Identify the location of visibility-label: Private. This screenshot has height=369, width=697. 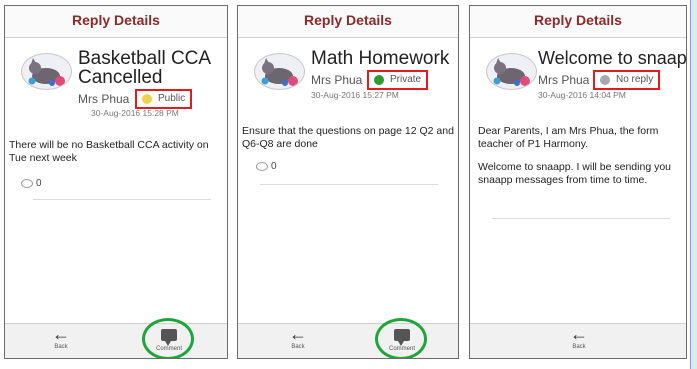
(406, 79).